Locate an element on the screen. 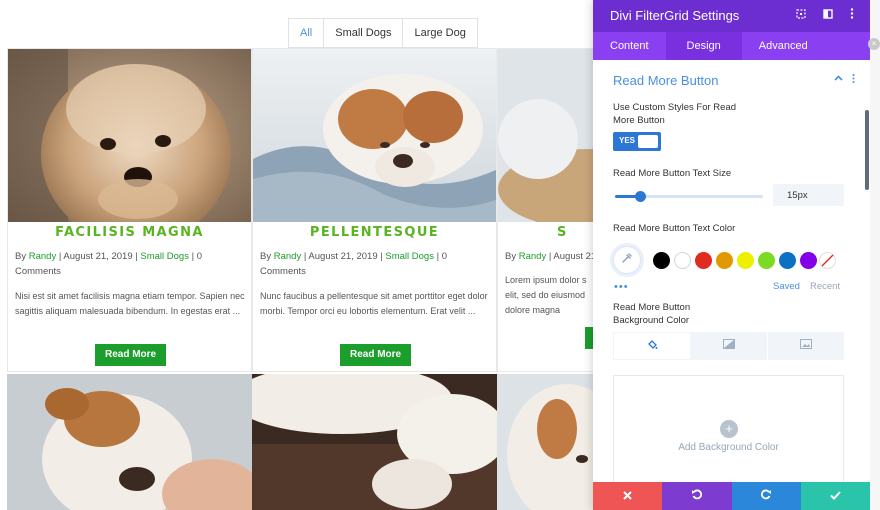 The height and width of the screenshot is (510, 880). gradient-icon is located at coordinates (729, 346).